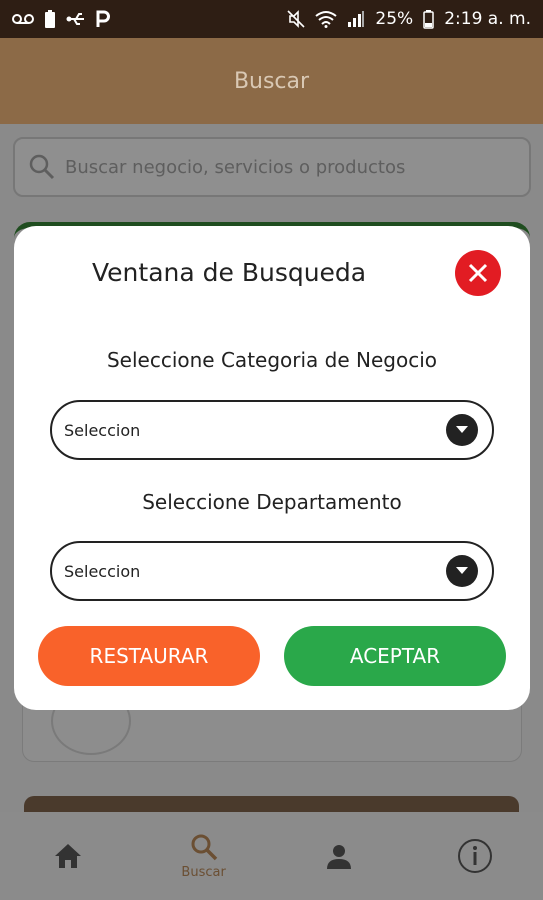 This screenshot has width=543, height=900. I want to click on search-input: Buscar negocio, servicios o productos, so click(272, 167).